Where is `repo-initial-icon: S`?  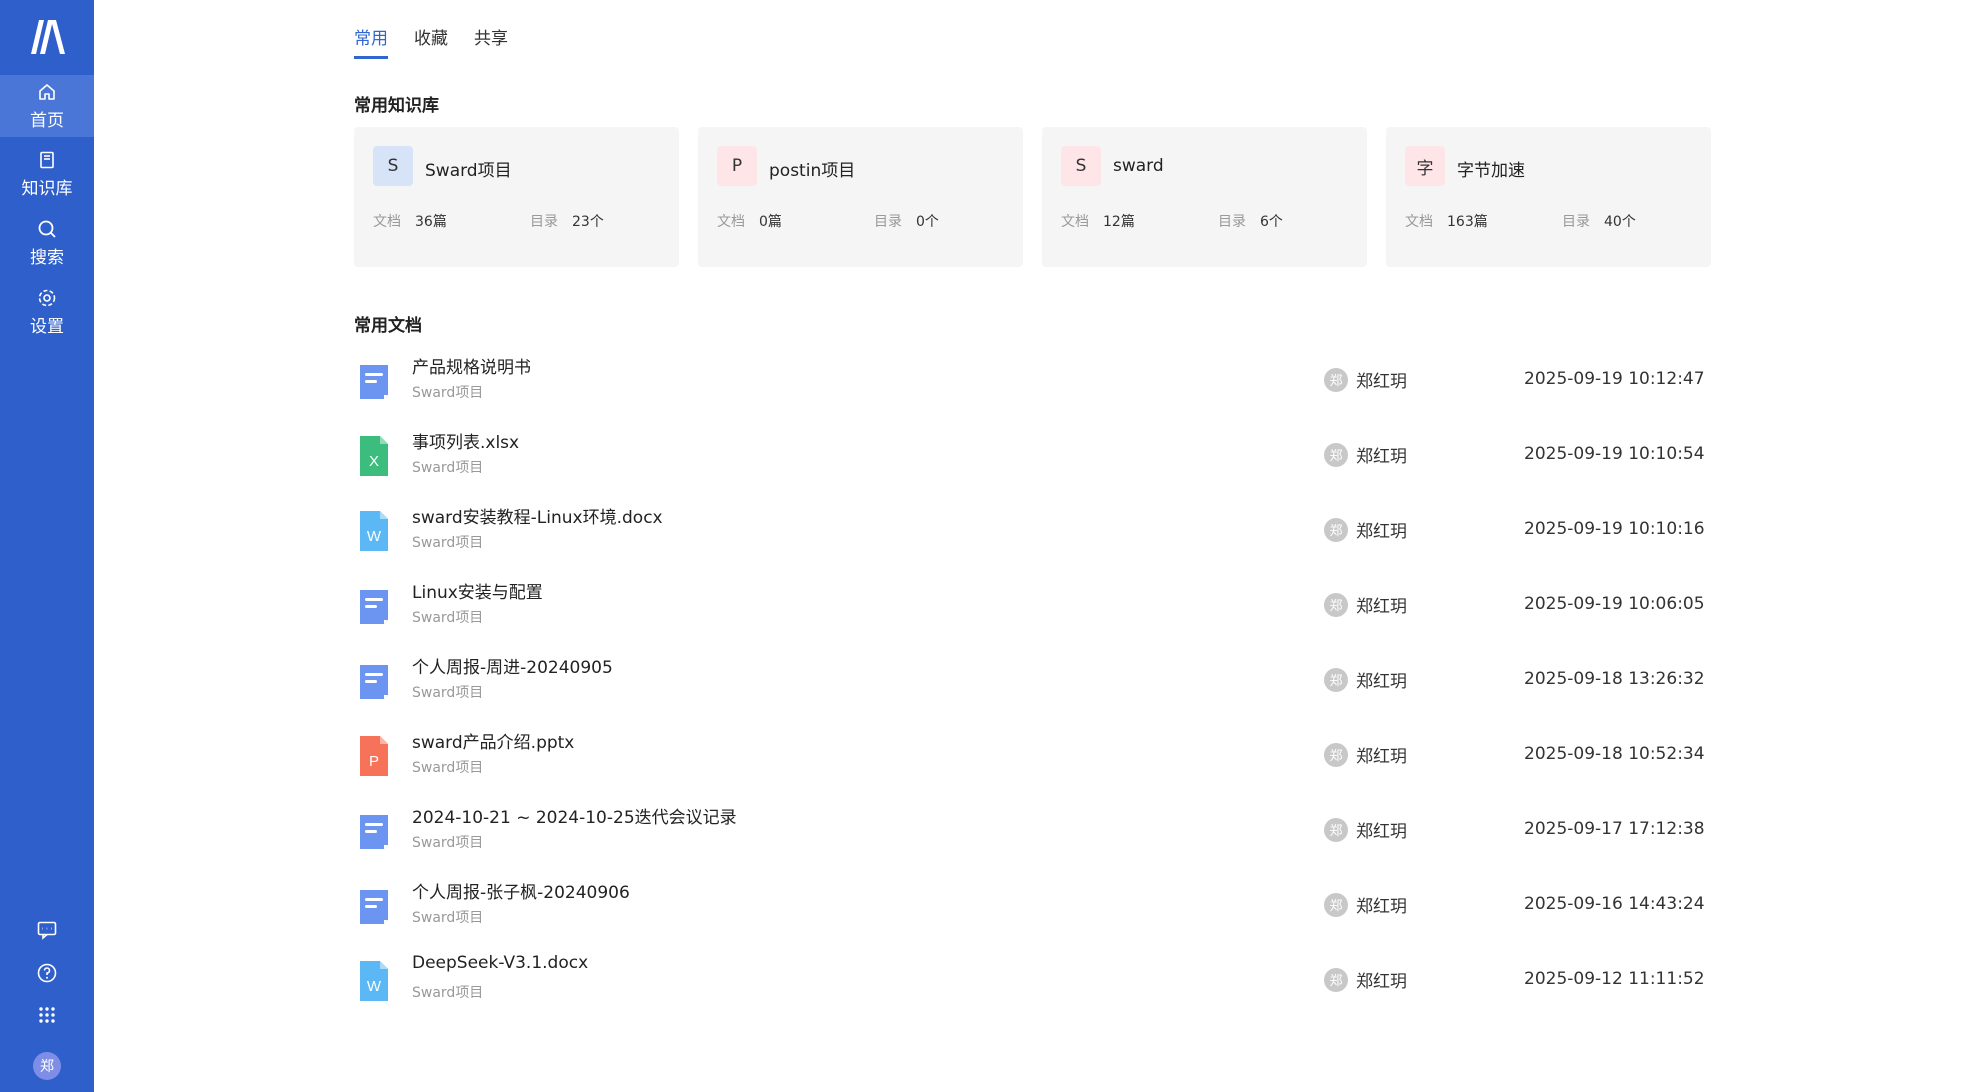
repo-initial-icon: S is located at coordinates (393, 166).